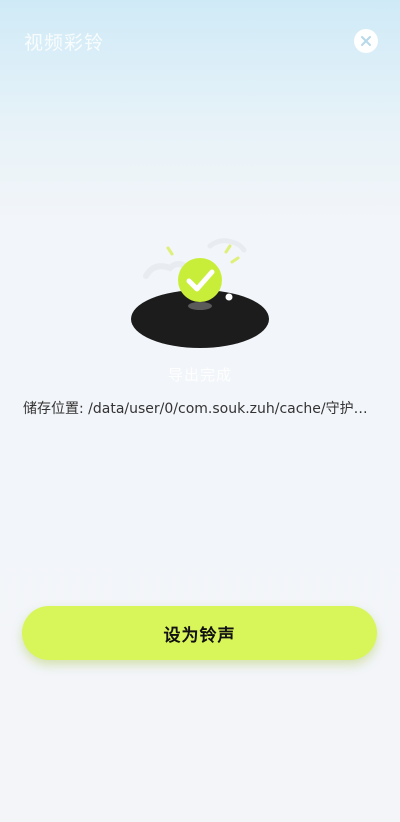 This screenshot has height=822, width=400. Describe the element at coordinates (200, 280) in the screenshot. I see `check-circle-icon` at that location.